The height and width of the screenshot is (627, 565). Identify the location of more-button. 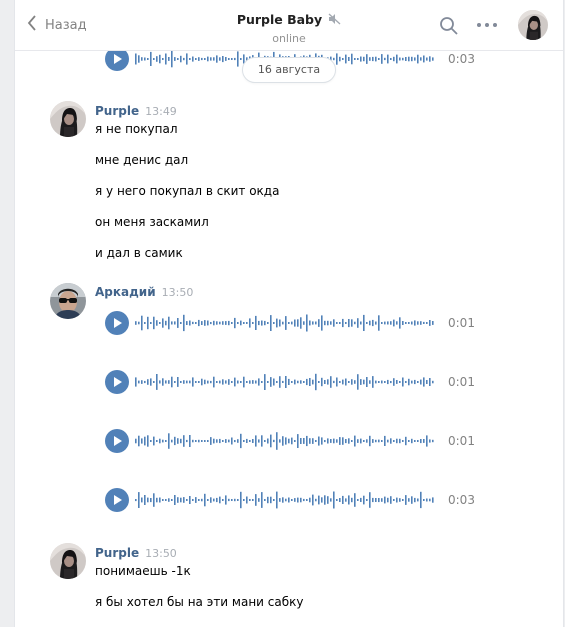
(487, 25).